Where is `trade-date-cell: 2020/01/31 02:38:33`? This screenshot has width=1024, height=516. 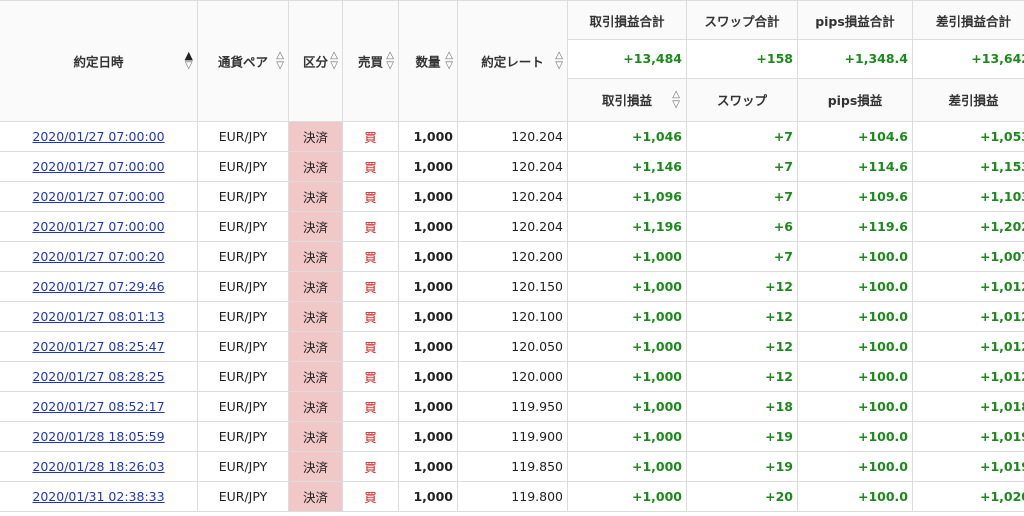
trade-date-cell: 2020/01/31 02:38:33 is located at coordinates (99, 496).